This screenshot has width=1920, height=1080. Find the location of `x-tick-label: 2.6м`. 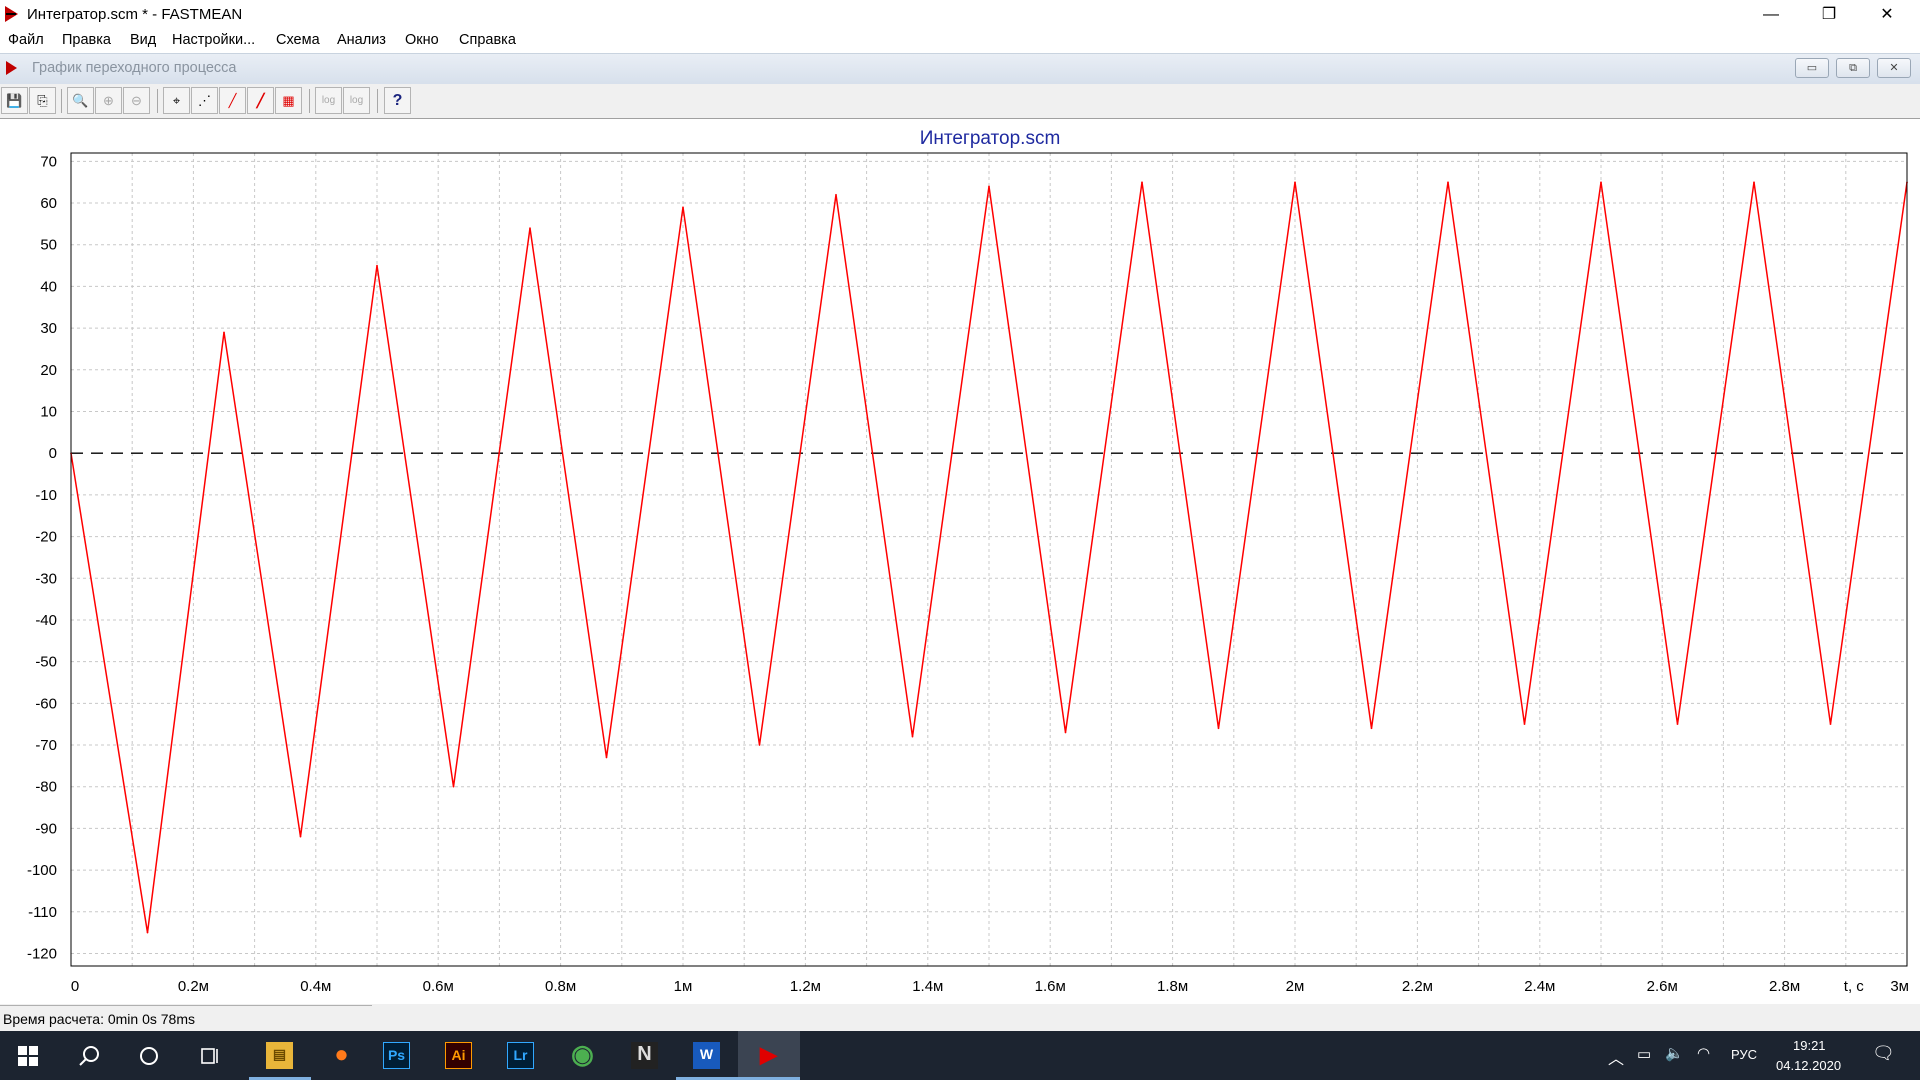

x-tick-label: 2.6м is located at coordinates (1662, 986).